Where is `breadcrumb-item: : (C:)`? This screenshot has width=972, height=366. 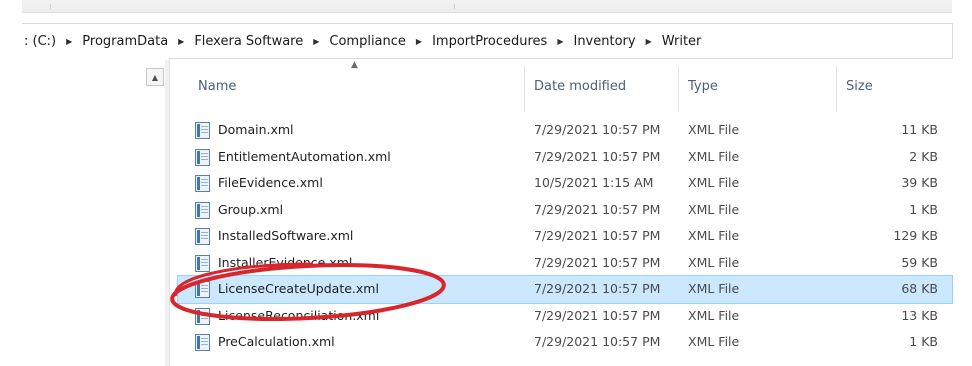
breadcrumb-item: : (C:) is located at coordinates (40, 41).